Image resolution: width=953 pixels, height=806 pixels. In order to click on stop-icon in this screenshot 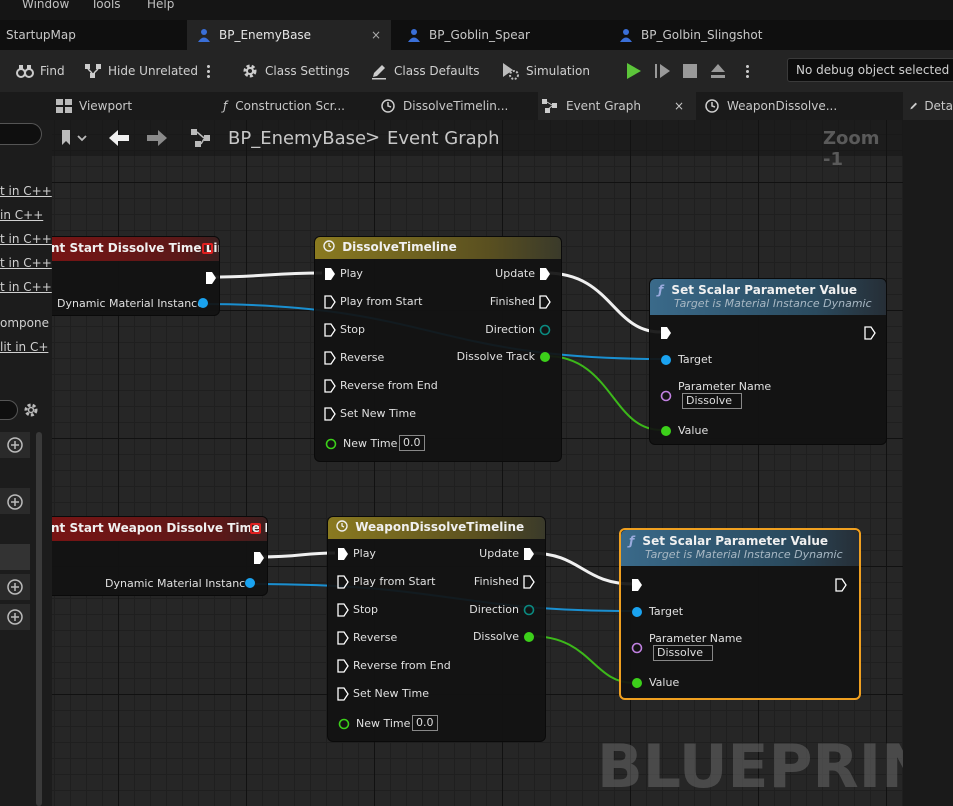, I will do `click(690, 71)`.